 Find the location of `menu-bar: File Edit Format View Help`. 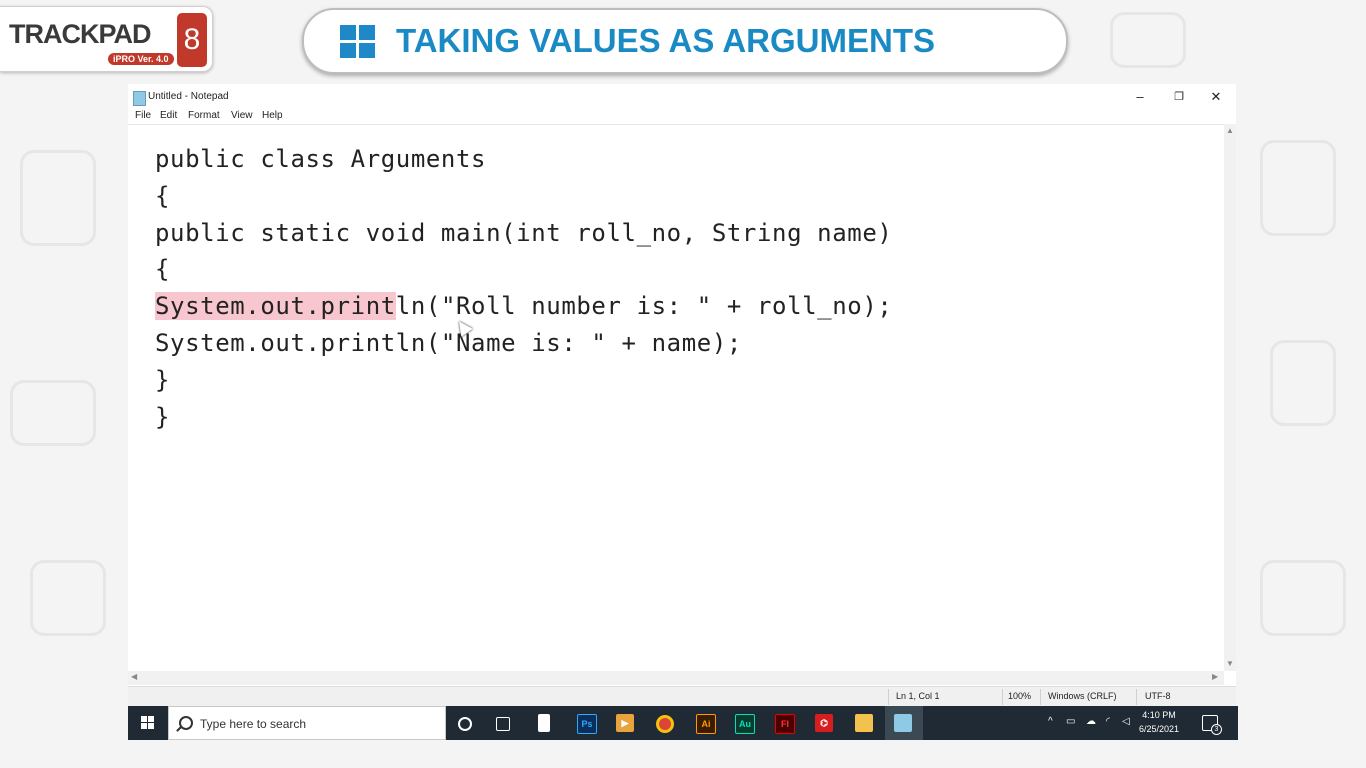

menu-bar: File Edit Format View Help is located at coordinates (682, 116).